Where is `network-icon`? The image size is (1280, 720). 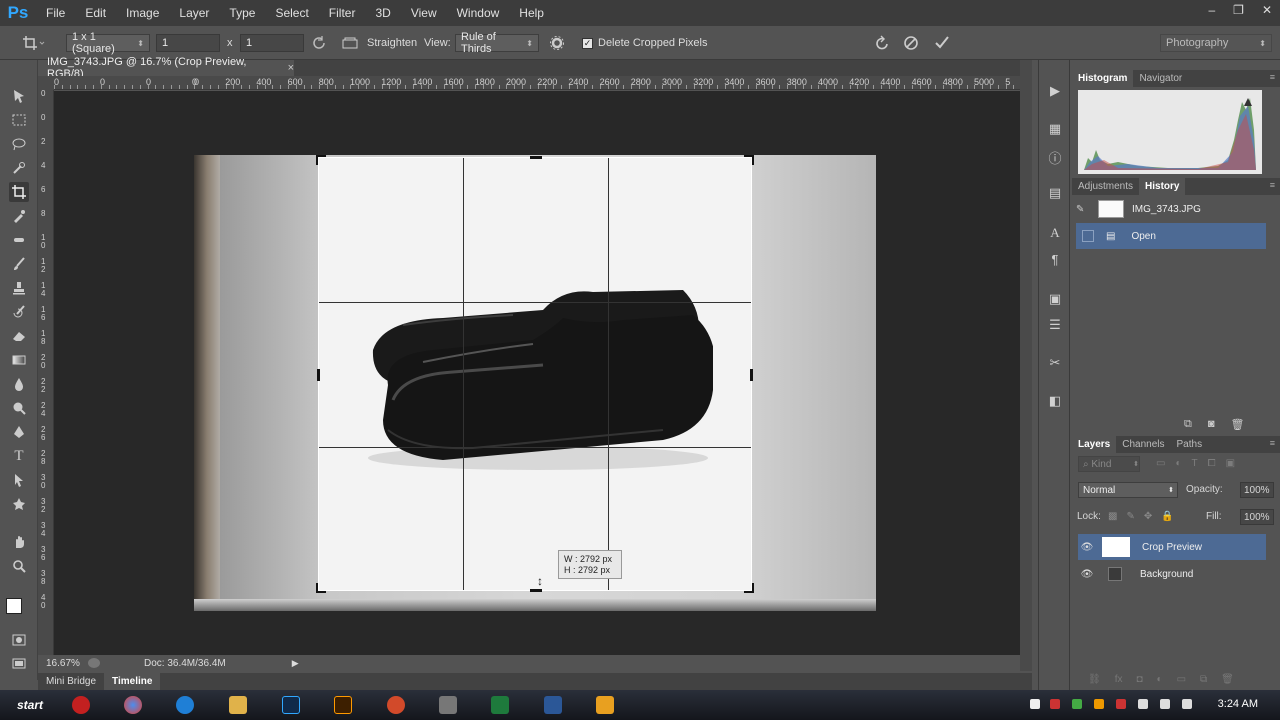 network-icon is located at coordinates (1165, 704).